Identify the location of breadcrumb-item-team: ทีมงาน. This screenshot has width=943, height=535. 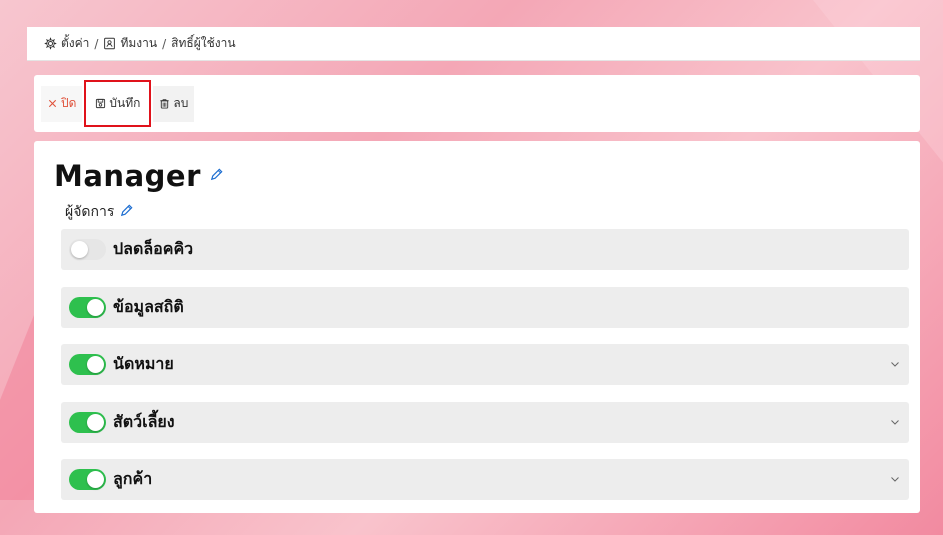
(130, 43).